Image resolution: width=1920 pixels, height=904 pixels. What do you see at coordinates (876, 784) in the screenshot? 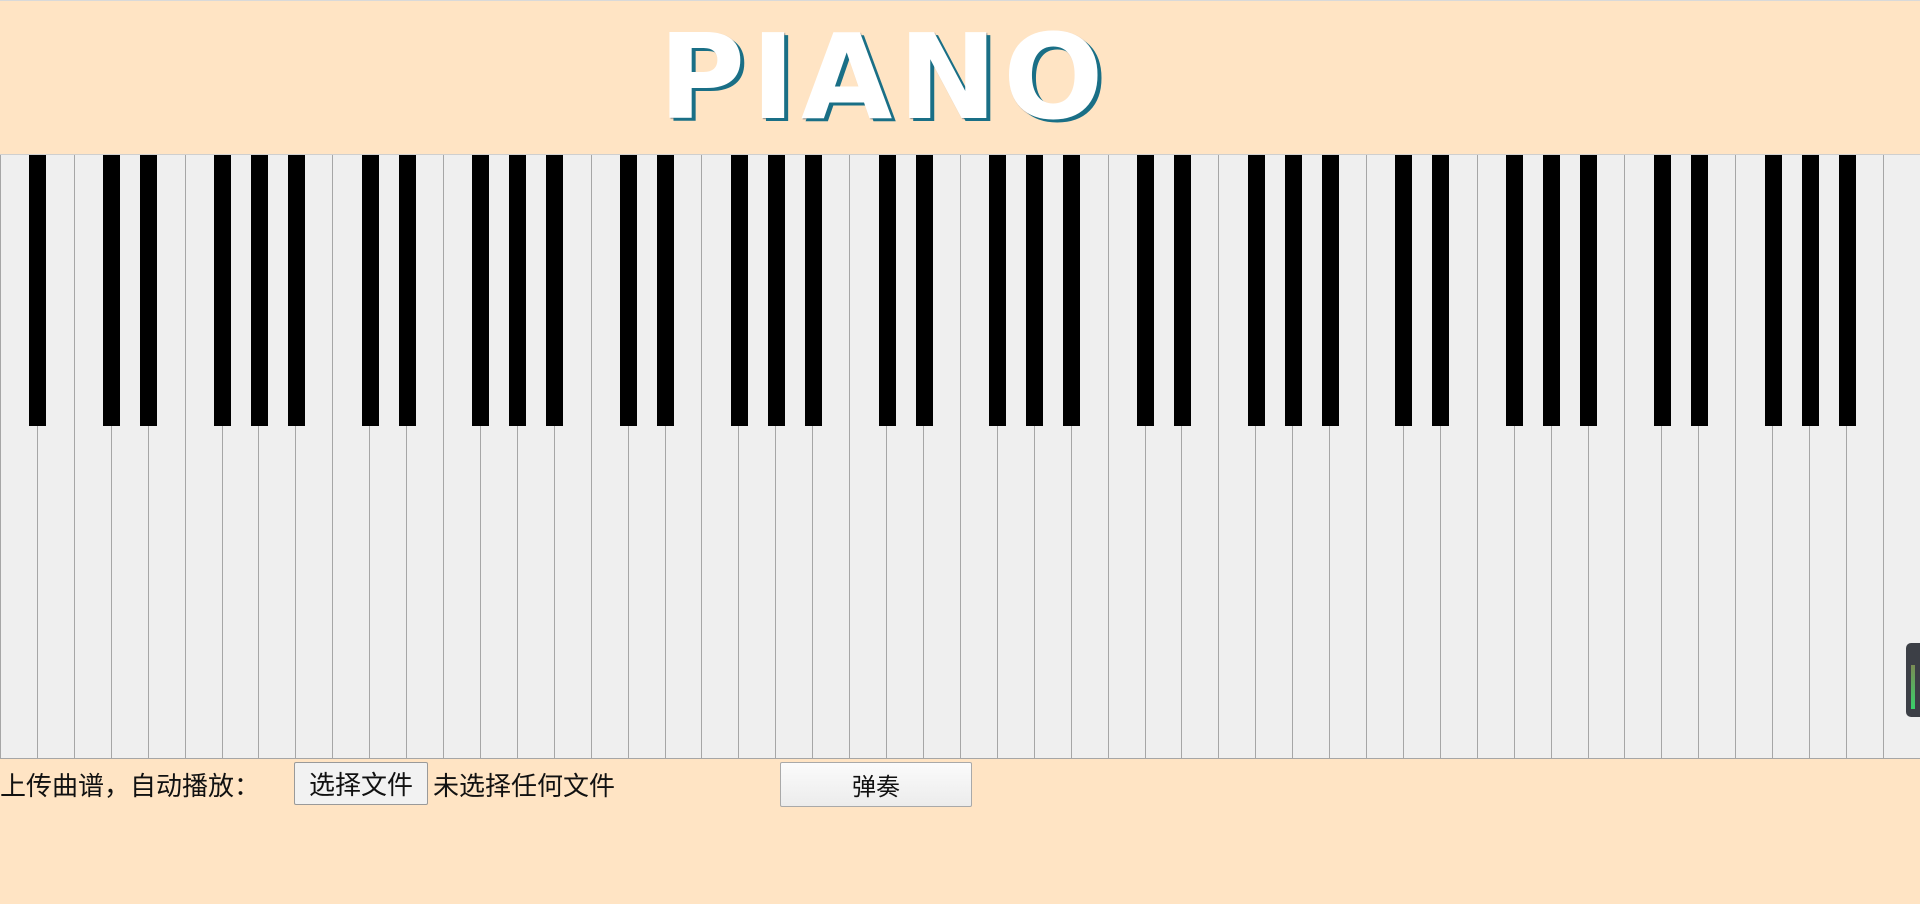
I see `play-button: 弹奏` at bounding box center [876, 784].